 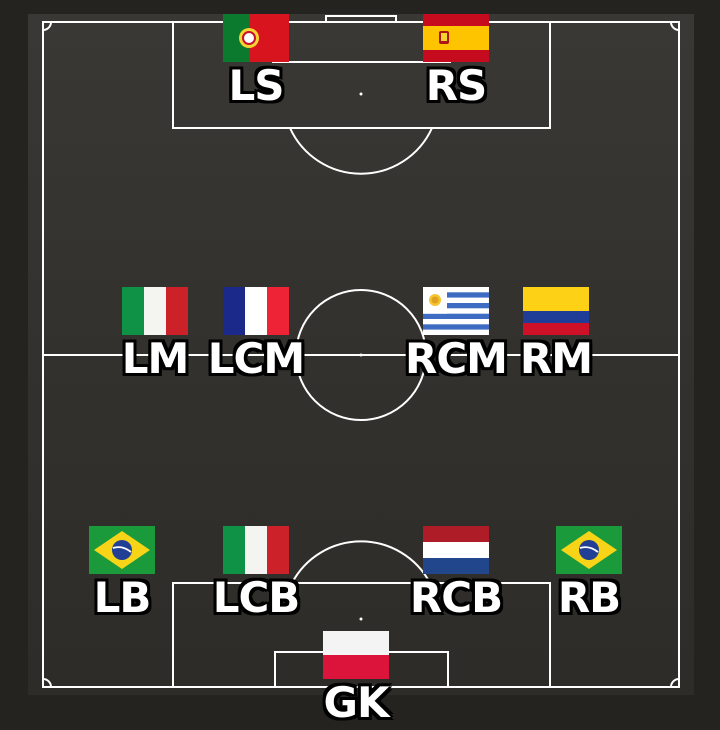 I want to click on position-label-rm: RM, so click(x=556, y=358).